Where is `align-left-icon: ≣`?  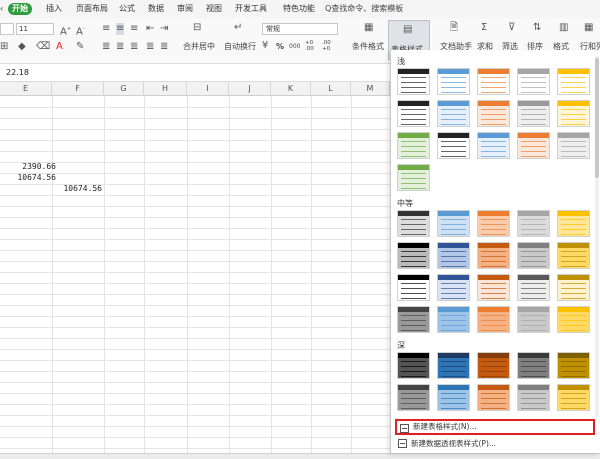
align-left-icon: ≣ is located at coordinates (106, 47).